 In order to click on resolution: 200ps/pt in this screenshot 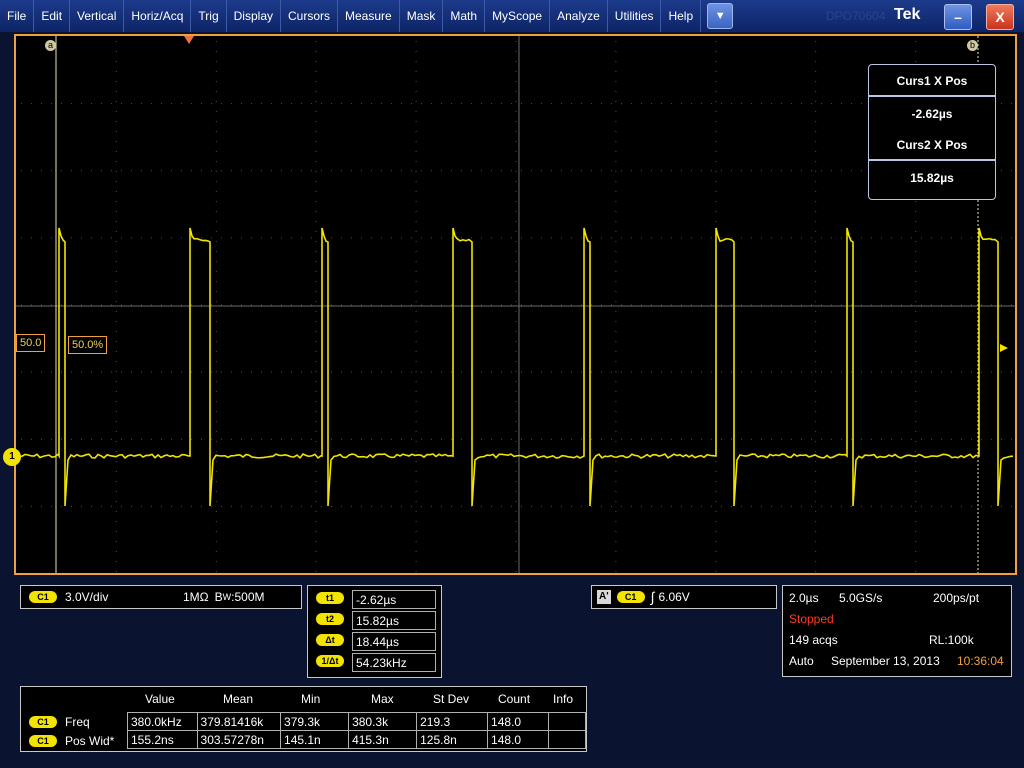, I will do `click(956, 598)`.